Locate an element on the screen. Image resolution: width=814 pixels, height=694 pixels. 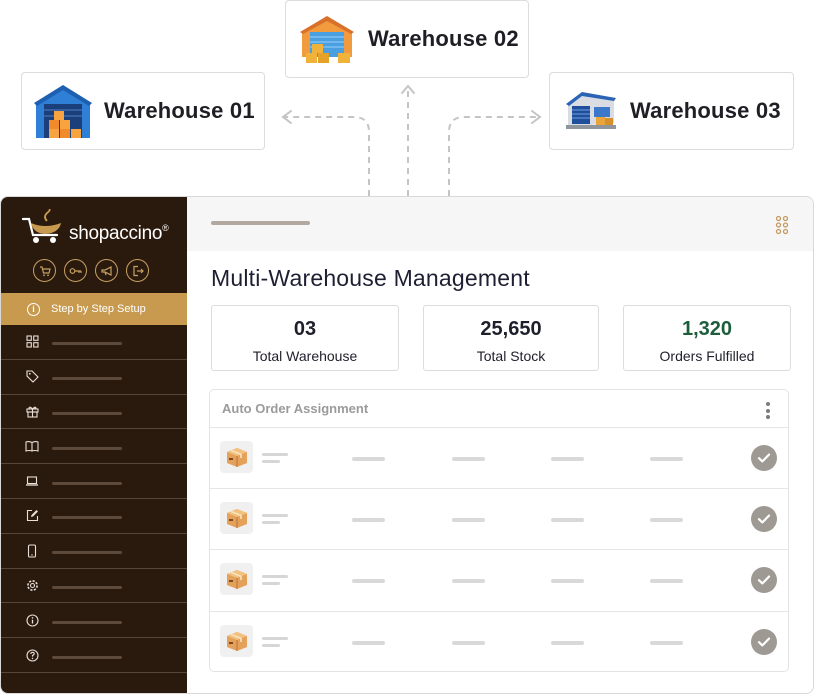
sidebar-item-catalog is located at coordinates (94, 377).